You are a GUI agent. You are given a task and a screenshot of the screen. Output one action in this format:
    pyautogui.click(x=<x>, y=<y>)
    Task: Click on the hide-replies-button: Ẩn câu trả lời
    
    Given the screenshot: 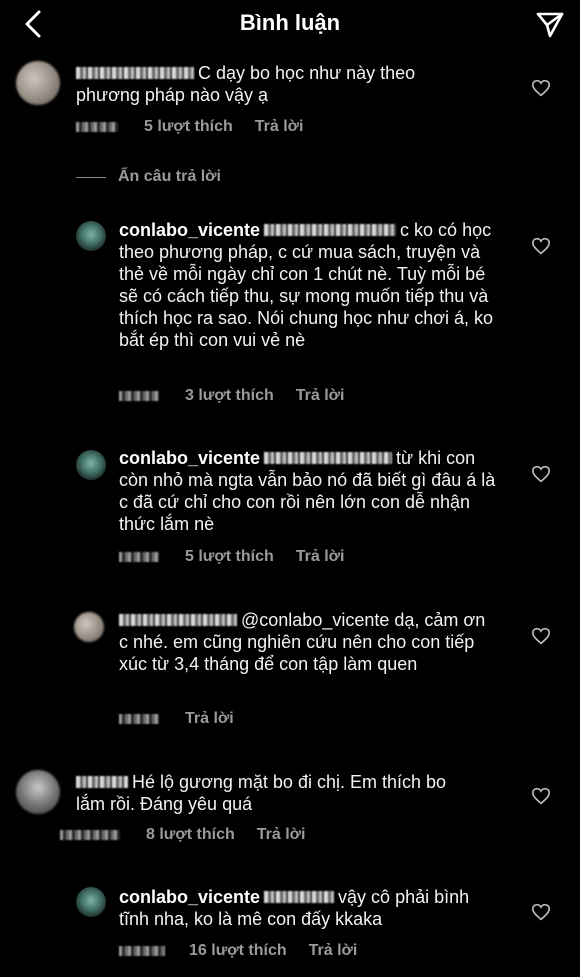 What is the action you would take?
    pyautogui.click(x=169, y=177)
    